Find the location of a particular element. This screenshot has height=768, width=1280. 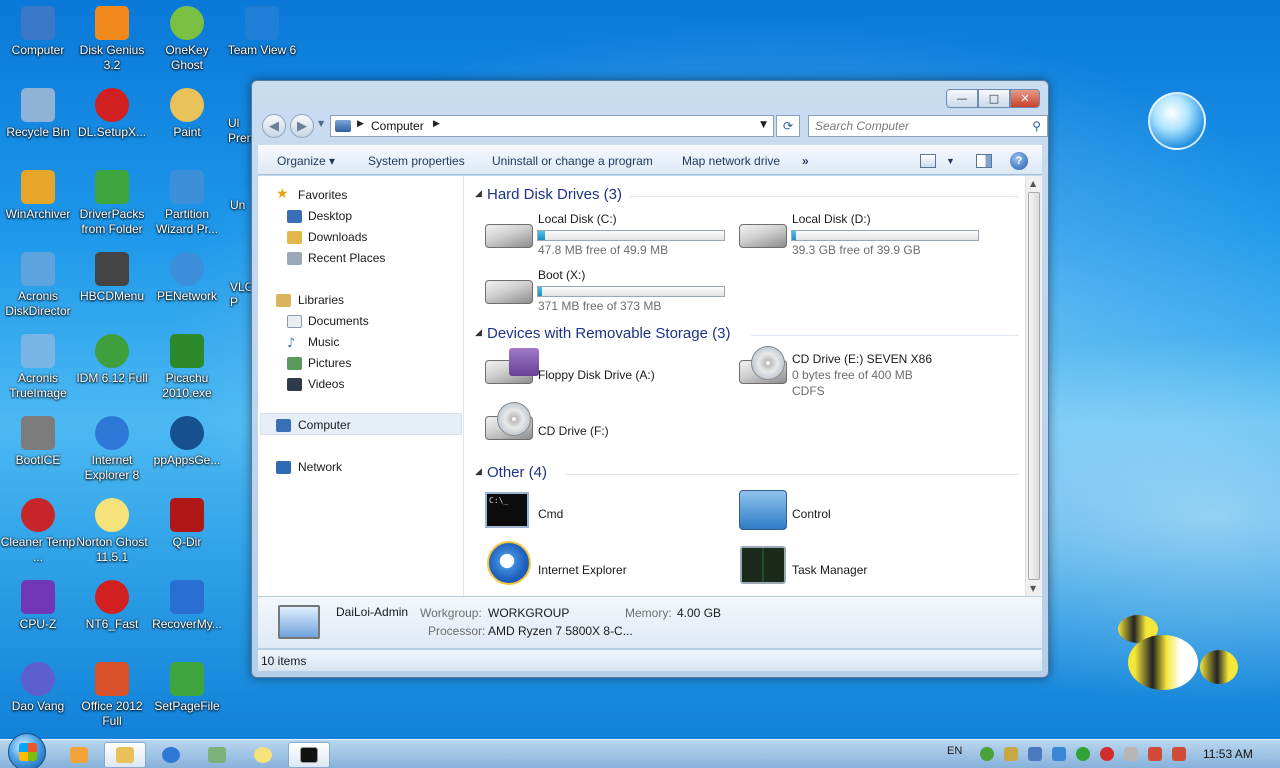

desktop-icon-picachu: Picachu 2010.exe is located at coordinates (187, 367).